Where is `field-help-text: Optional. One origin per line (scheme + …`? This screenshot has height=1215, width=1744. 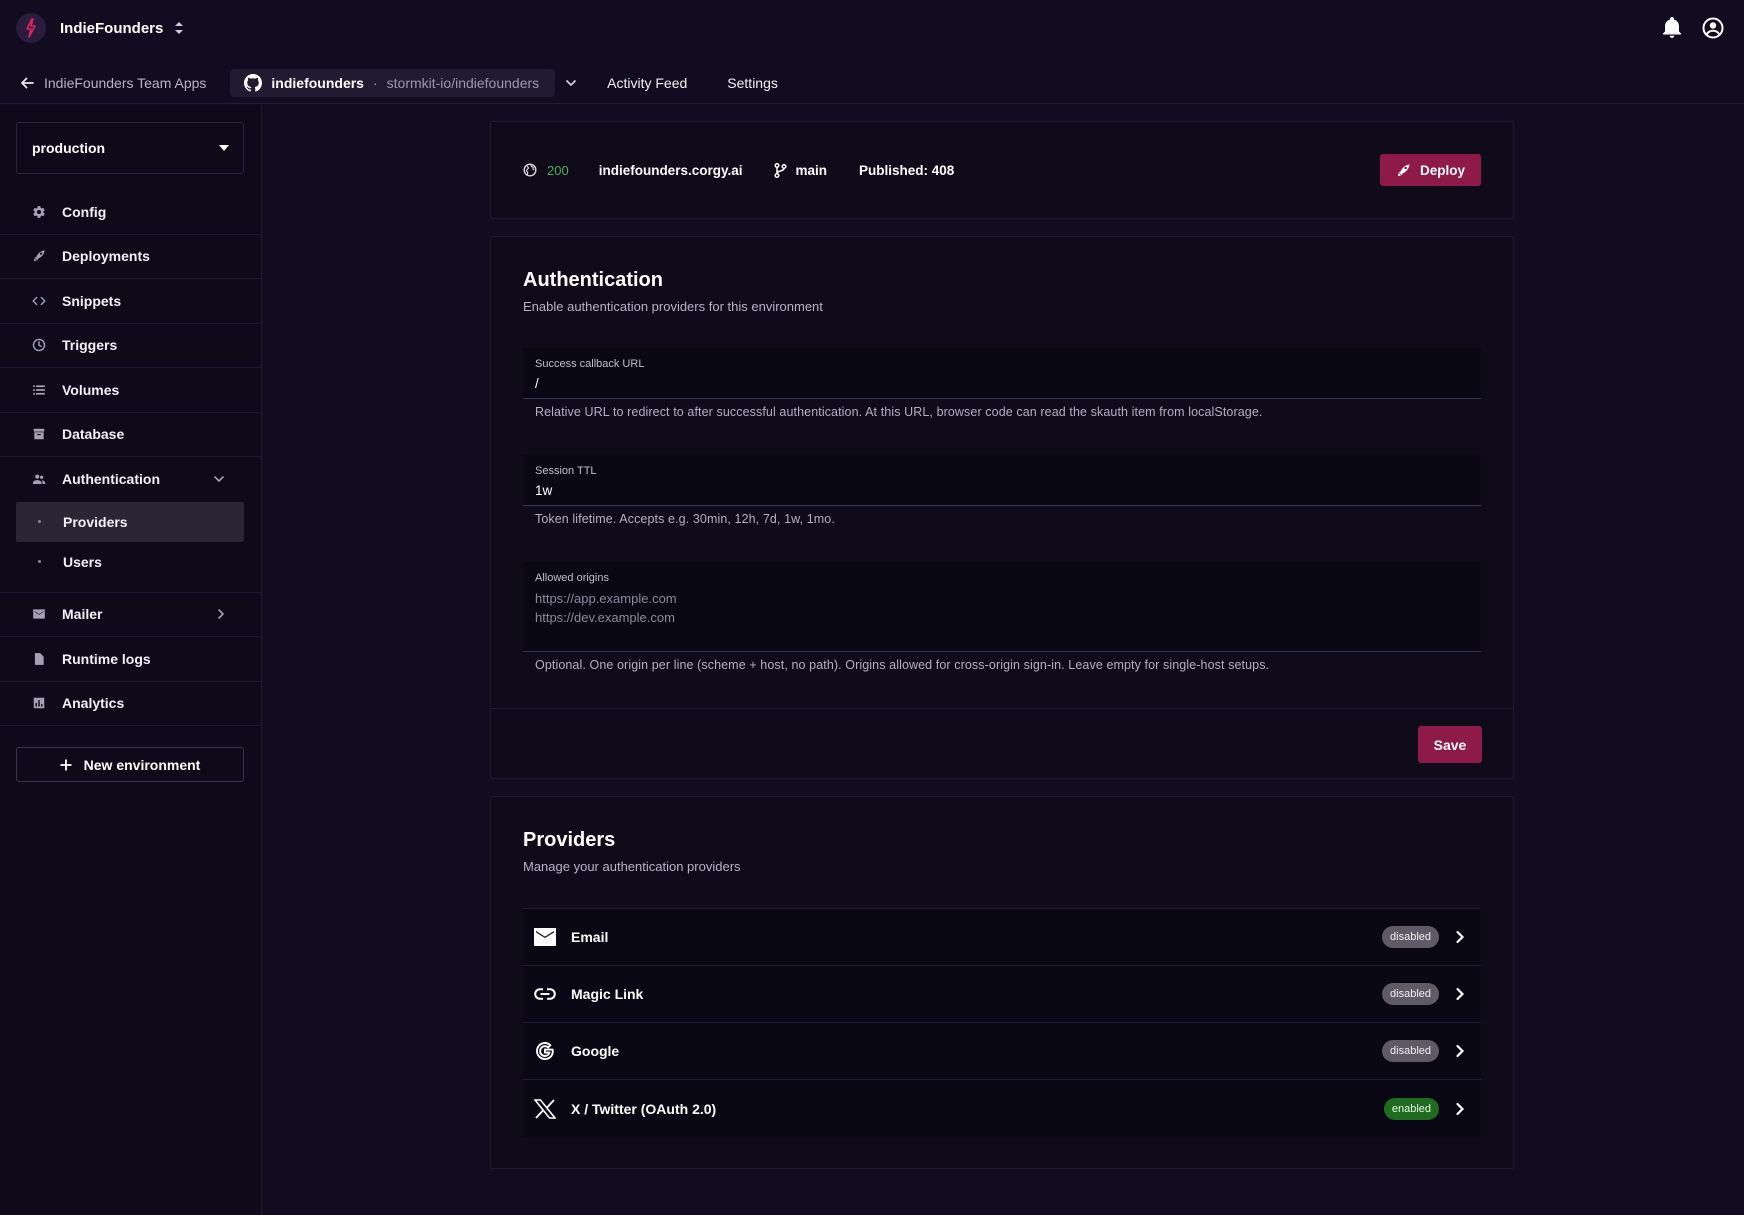
field-help-text: Optional. One origin per line (scheme + … is located at coordinates (902, 665).